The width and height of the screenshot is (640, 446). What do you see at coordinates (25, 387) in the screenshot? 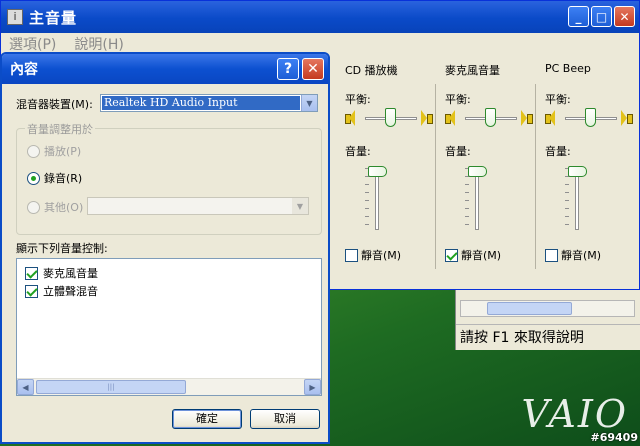
I see `chevron-left-icon: ◀` at bounding box center [25, 387].